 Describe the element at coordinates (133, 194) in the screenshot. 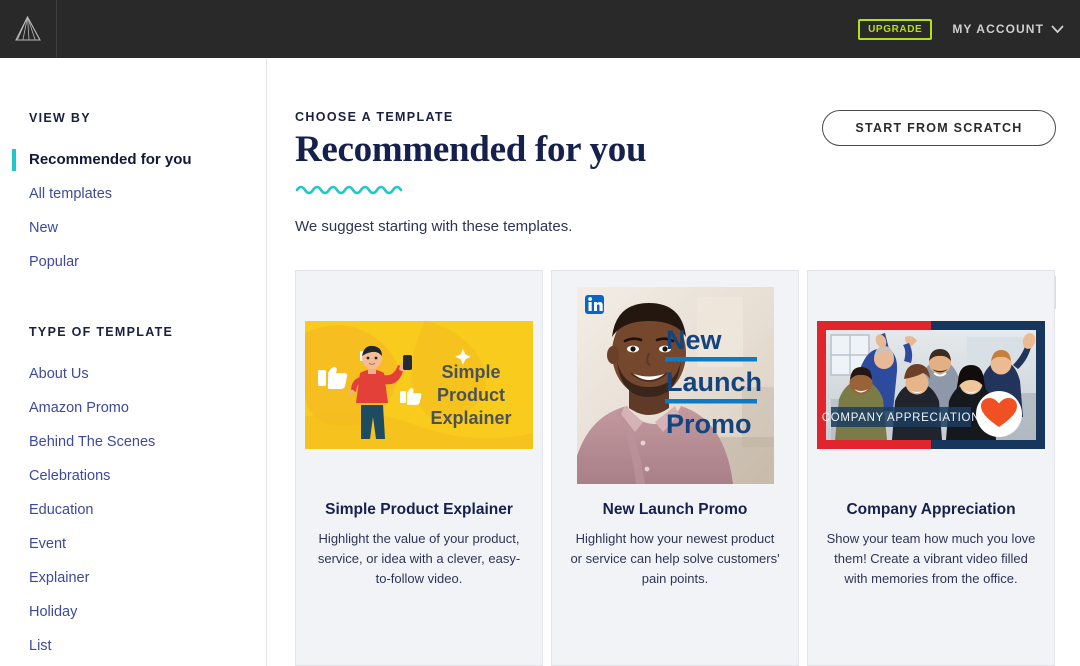

I see `sidebar-item-all-templates: All templates` at that location.